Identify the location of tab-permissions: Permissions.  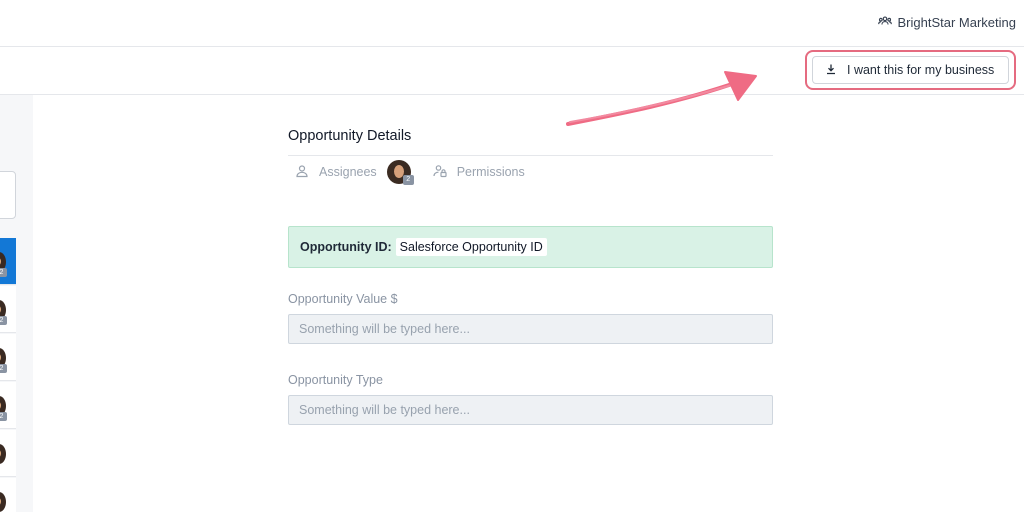
(479, 172).